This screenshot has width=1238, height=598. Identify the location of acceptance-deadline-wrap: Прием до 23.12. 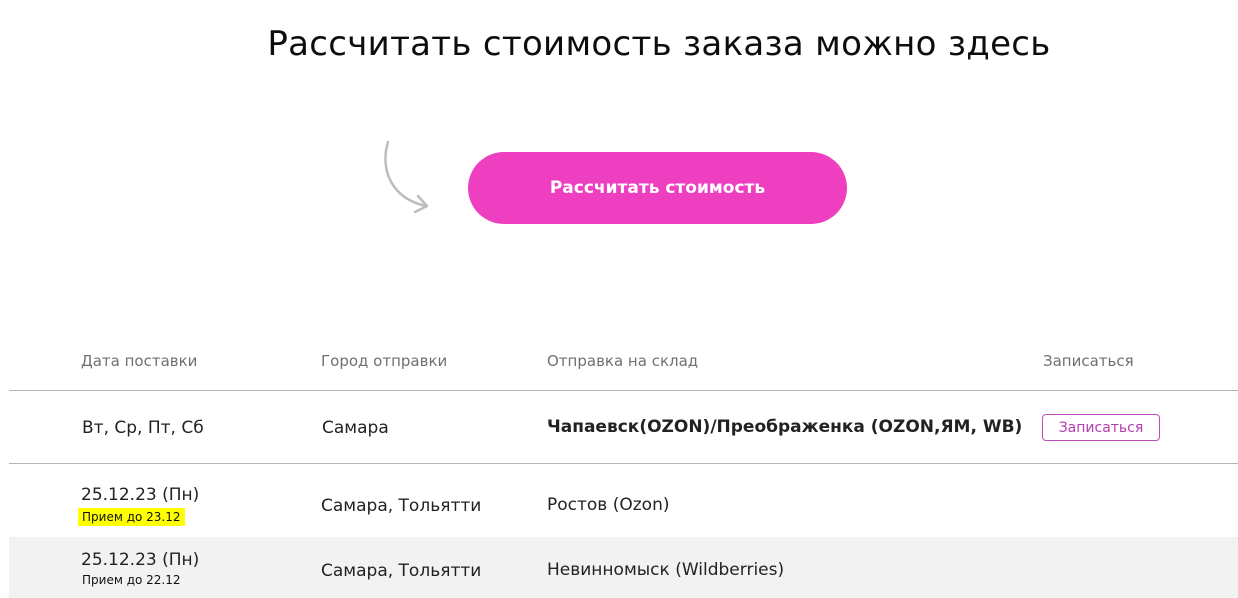
(131, 517).